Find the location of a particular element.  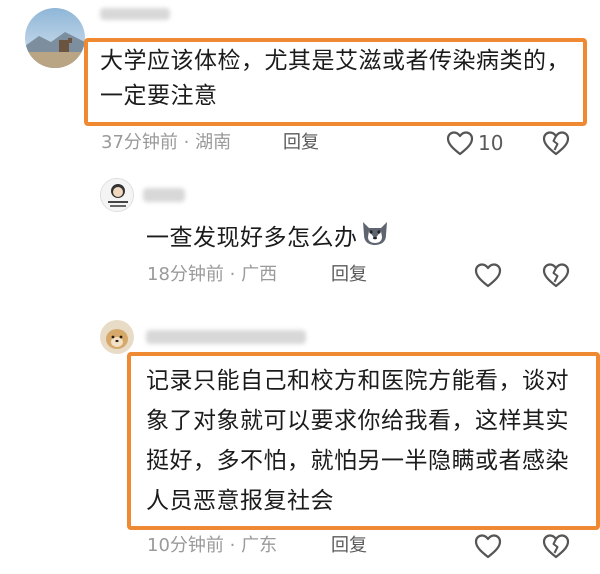

comment-location: 广西 is located at coordinates (259, 274).